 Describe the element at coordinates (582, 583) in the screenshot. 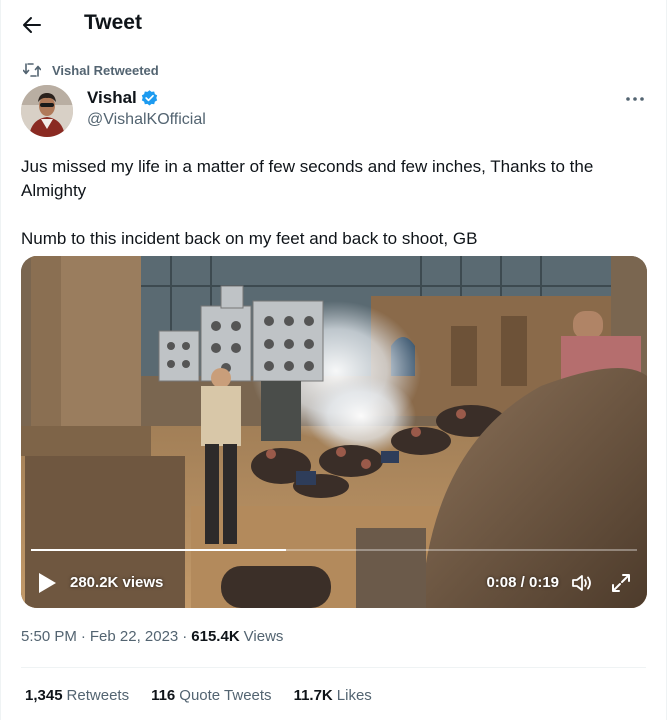

I see `volume-icon` at that location.